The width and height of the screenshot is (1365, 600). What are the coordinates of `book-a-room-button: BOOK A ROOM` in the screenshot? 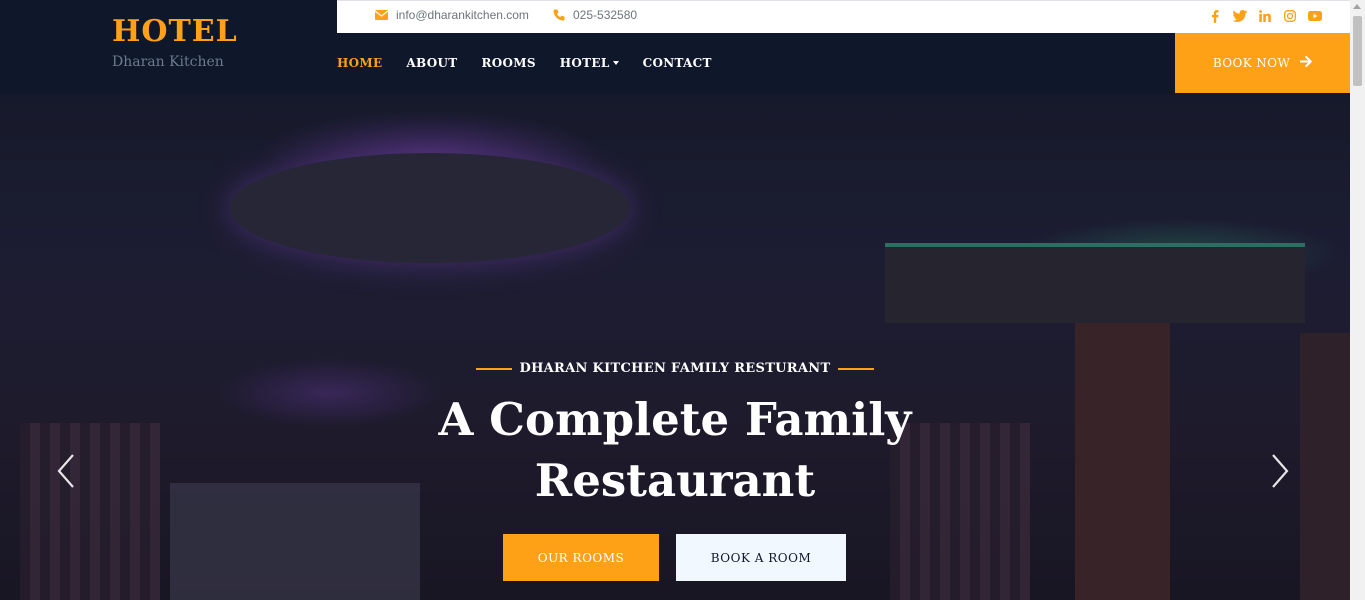 It's located at (761, 557).